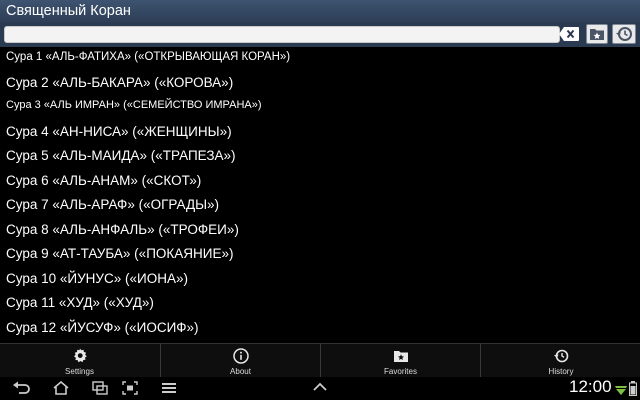  I want to click on tab-label: History, so click(561, 371).